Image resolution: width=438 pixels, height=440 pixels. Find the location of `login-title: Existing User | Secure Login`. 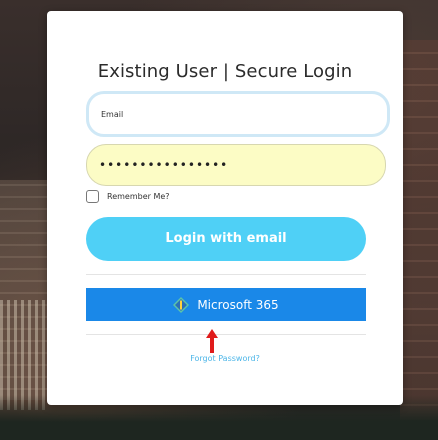

login-title: Existing User | Secure Login is located at coordinates (225, 71).